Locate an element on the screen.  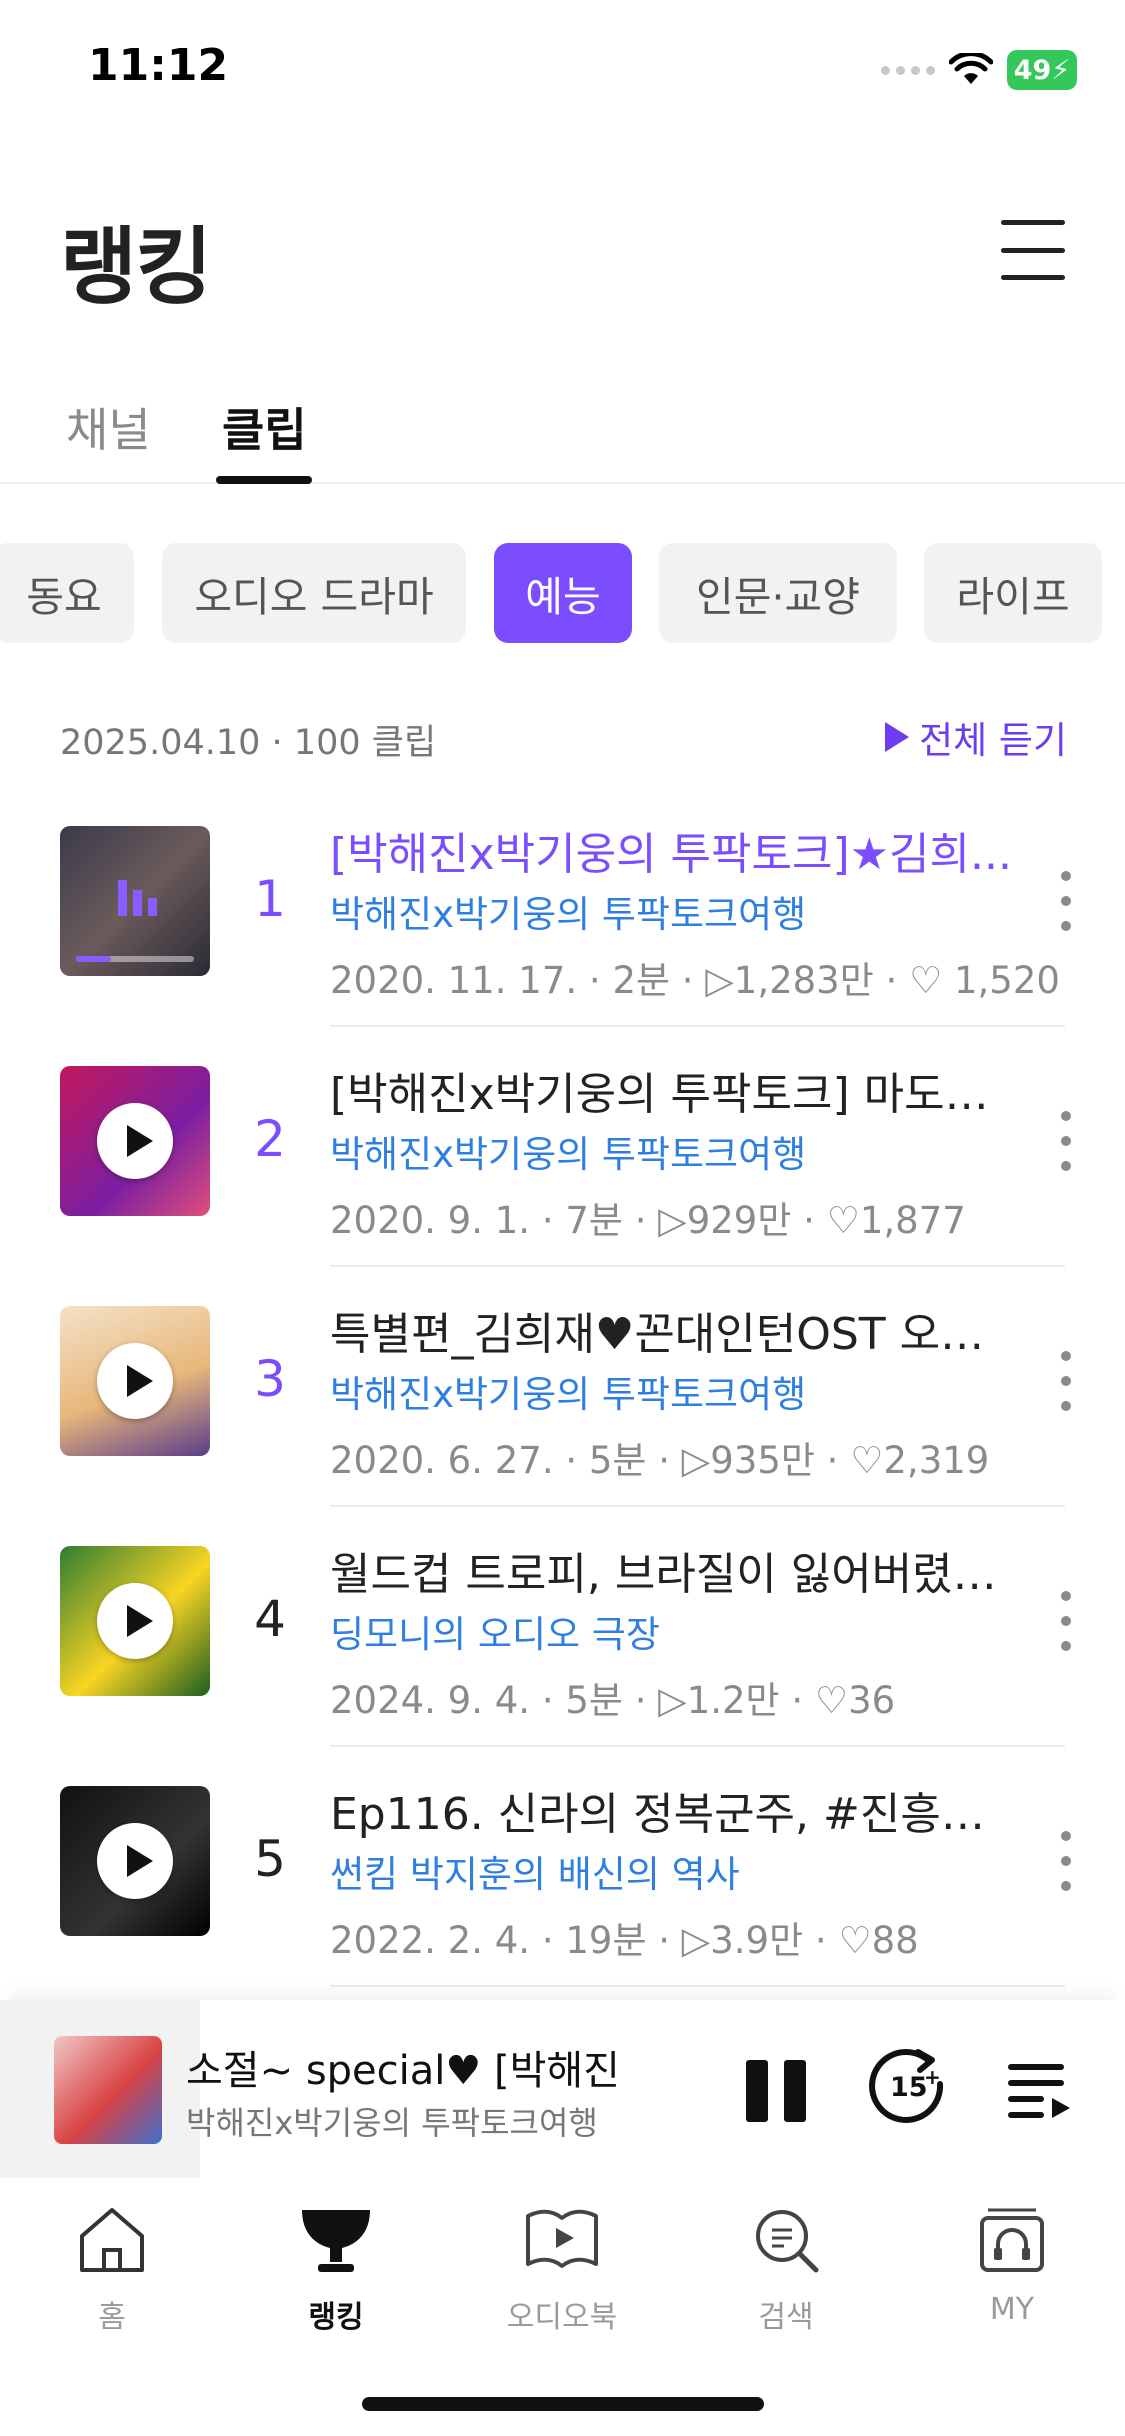
nav-ranking-label: 랭킹 is located at coordinates (336, 2317).